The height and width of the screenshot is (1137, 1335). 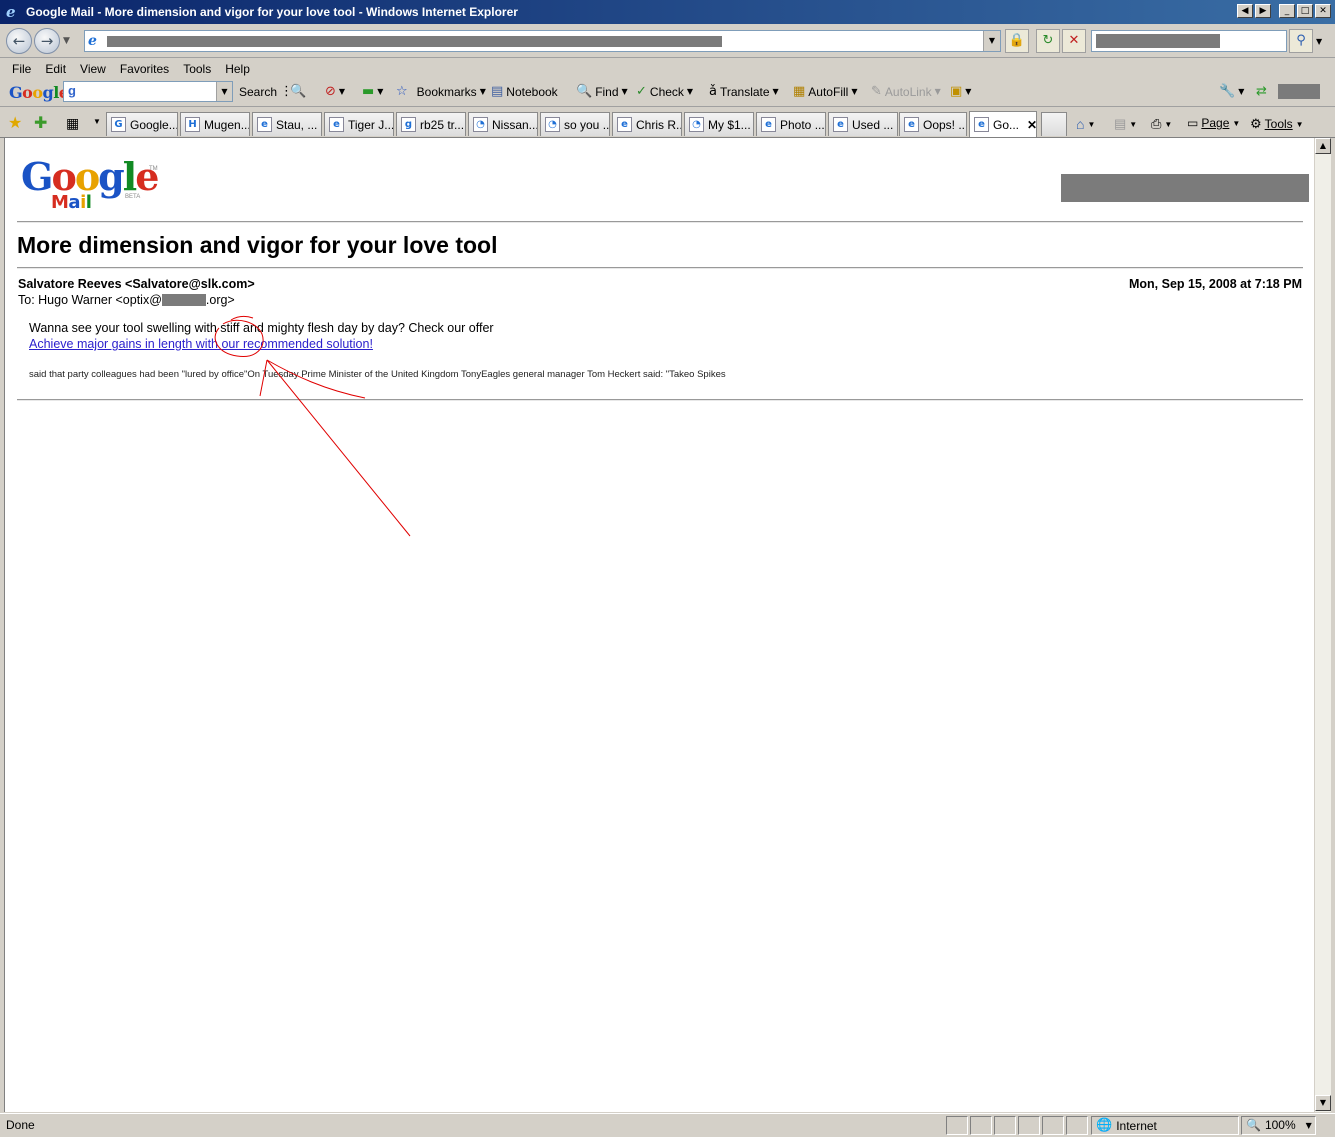 I want to click on zoom-control: 🔍 100% ▼, so click(x=1279, y=1125).